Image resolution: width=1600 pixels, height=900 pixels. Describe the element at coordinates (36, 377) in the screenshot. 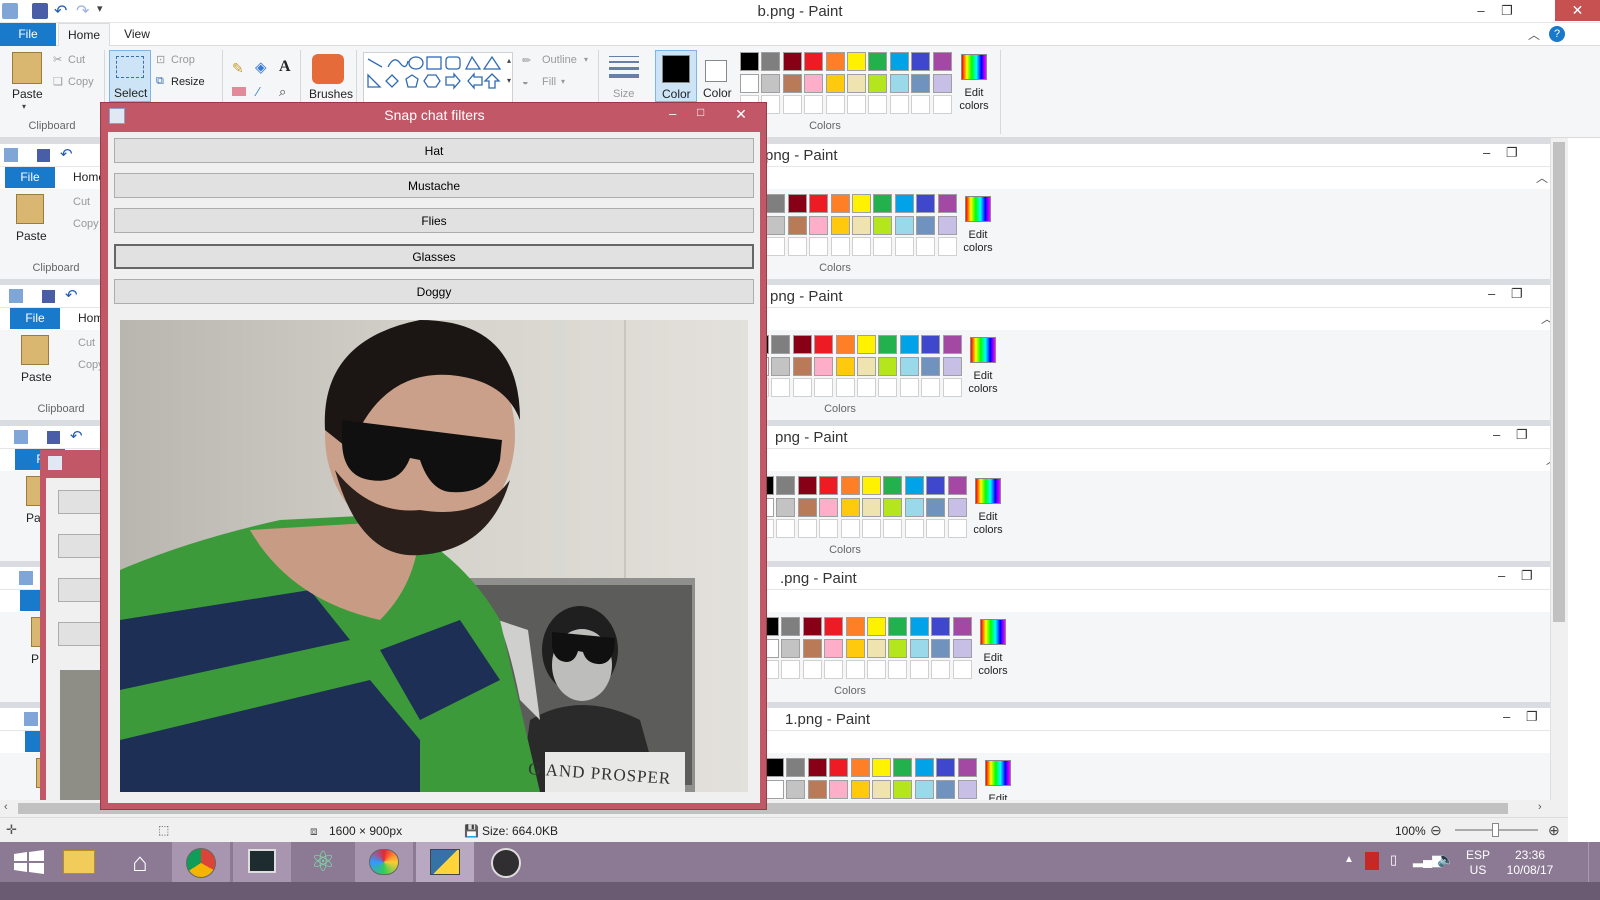

I see `paste-button: Paste` at that location.